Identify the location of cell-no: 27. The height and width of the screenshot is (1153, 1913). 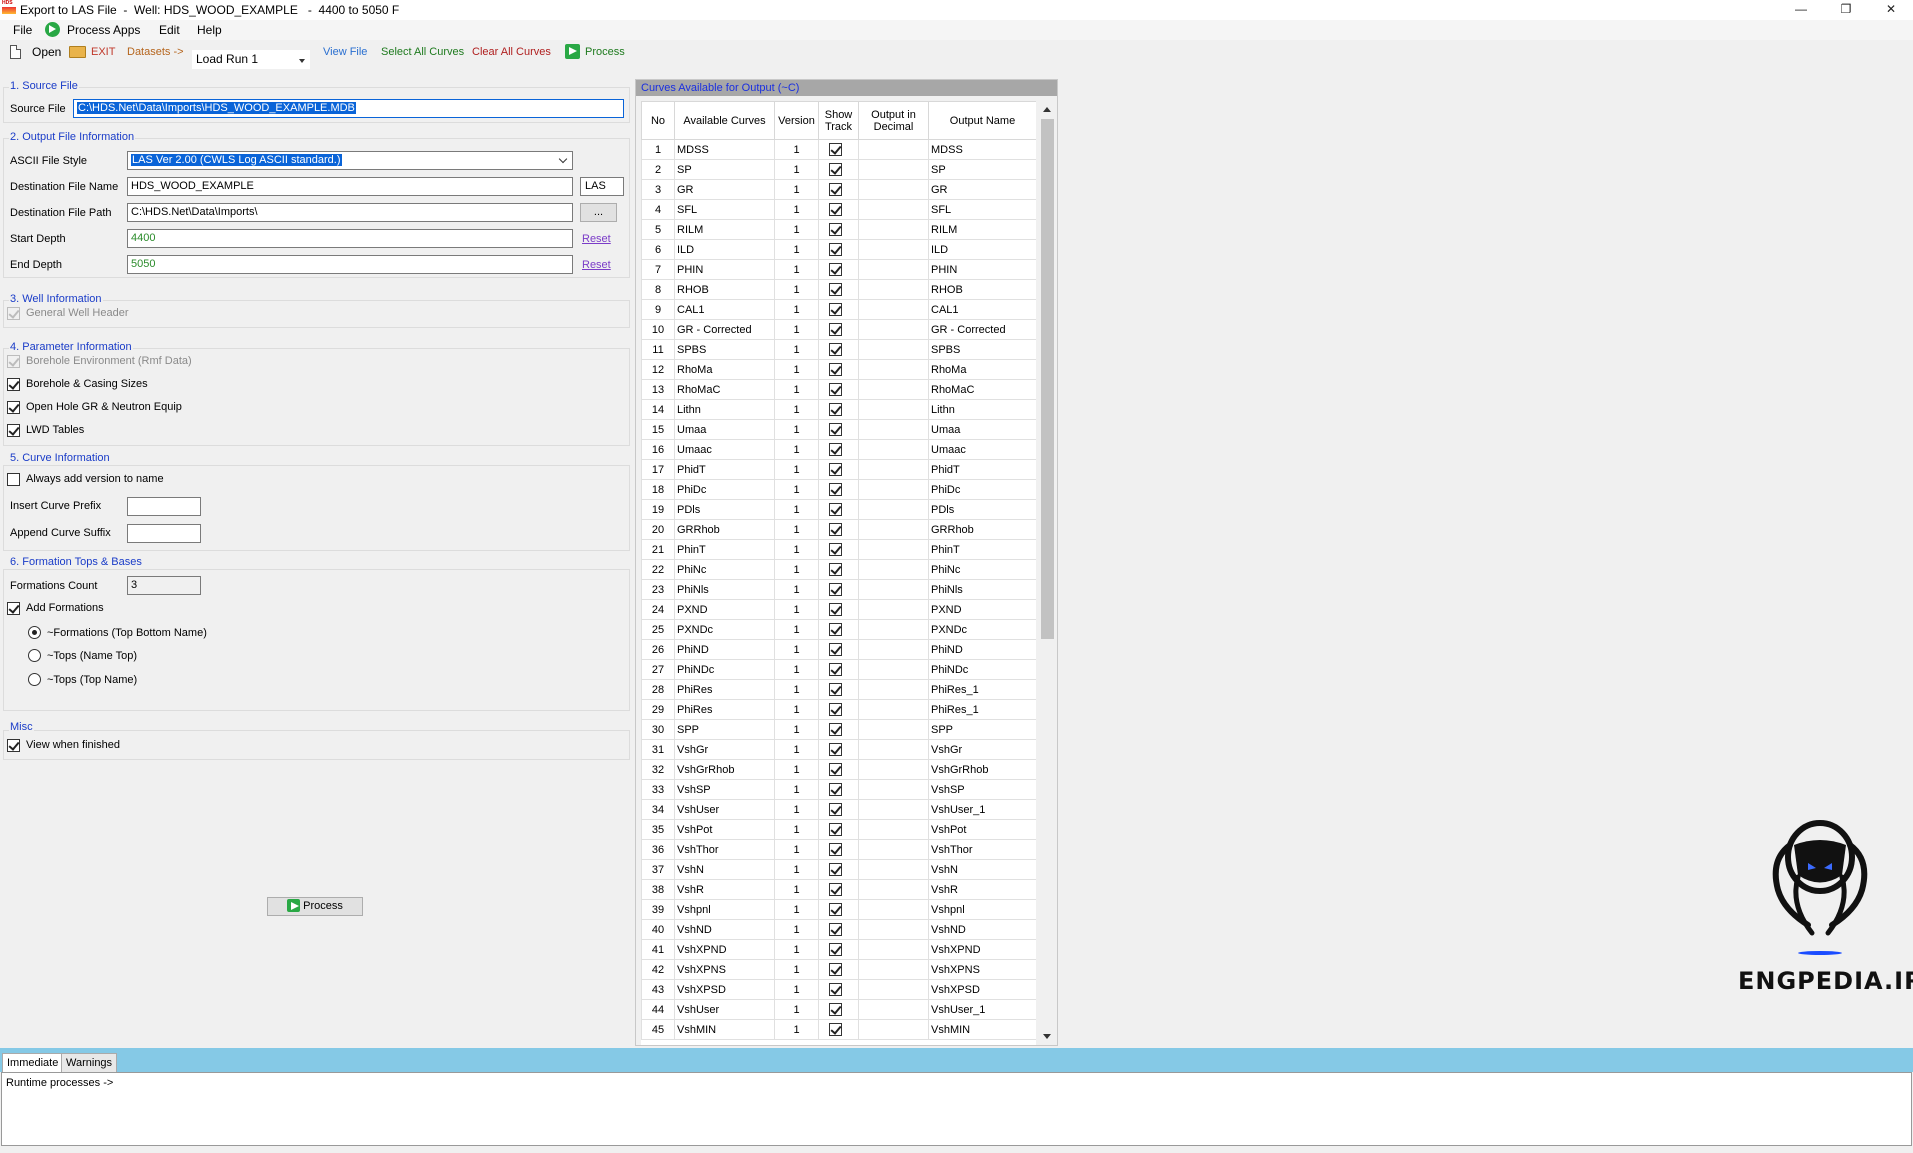
(658, 669).